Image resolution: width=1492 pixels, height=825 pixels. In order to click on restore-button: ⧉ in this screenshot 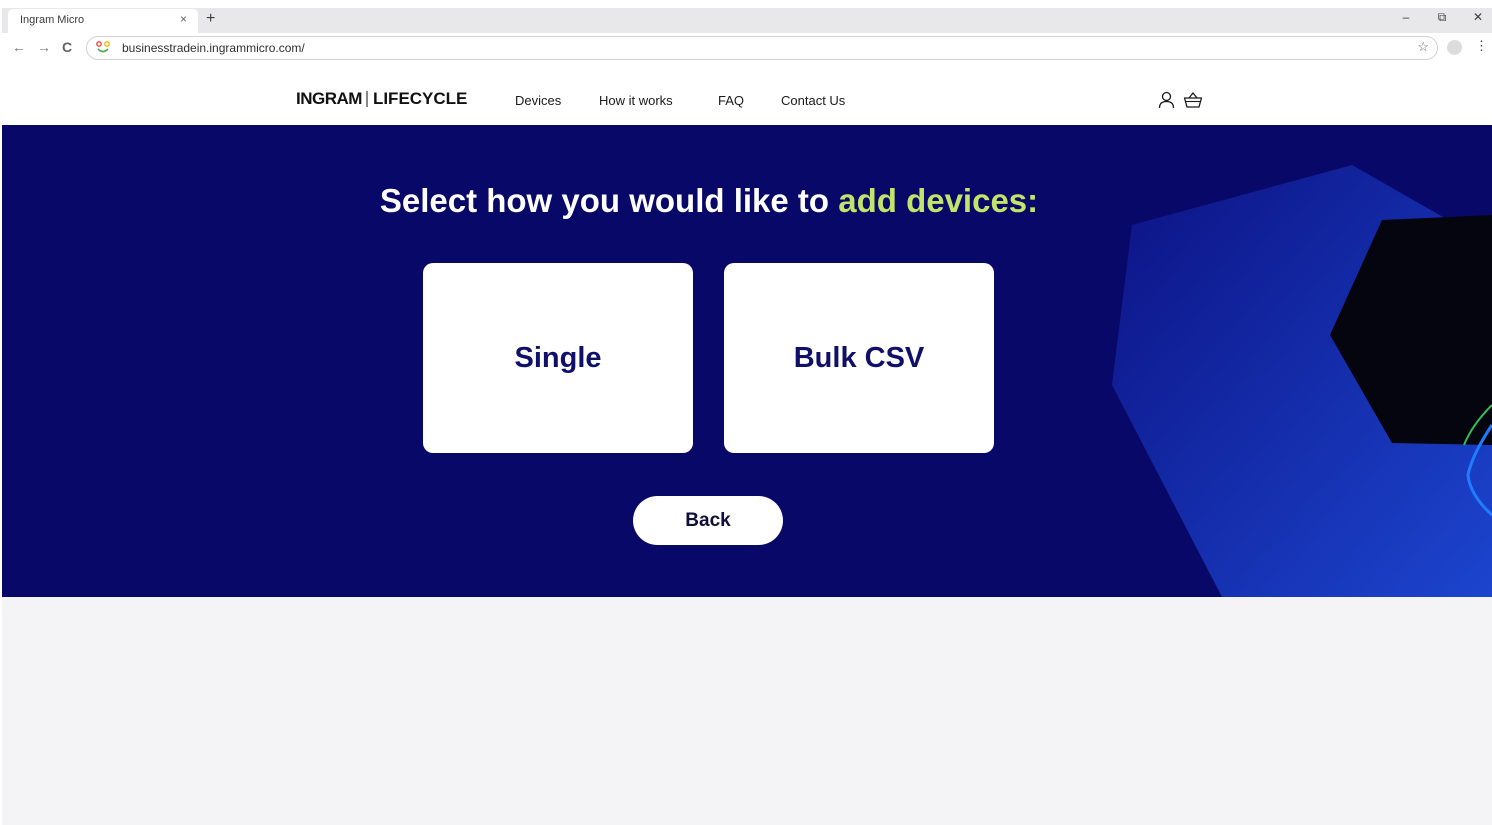, I will do `click(1442, 17)`.